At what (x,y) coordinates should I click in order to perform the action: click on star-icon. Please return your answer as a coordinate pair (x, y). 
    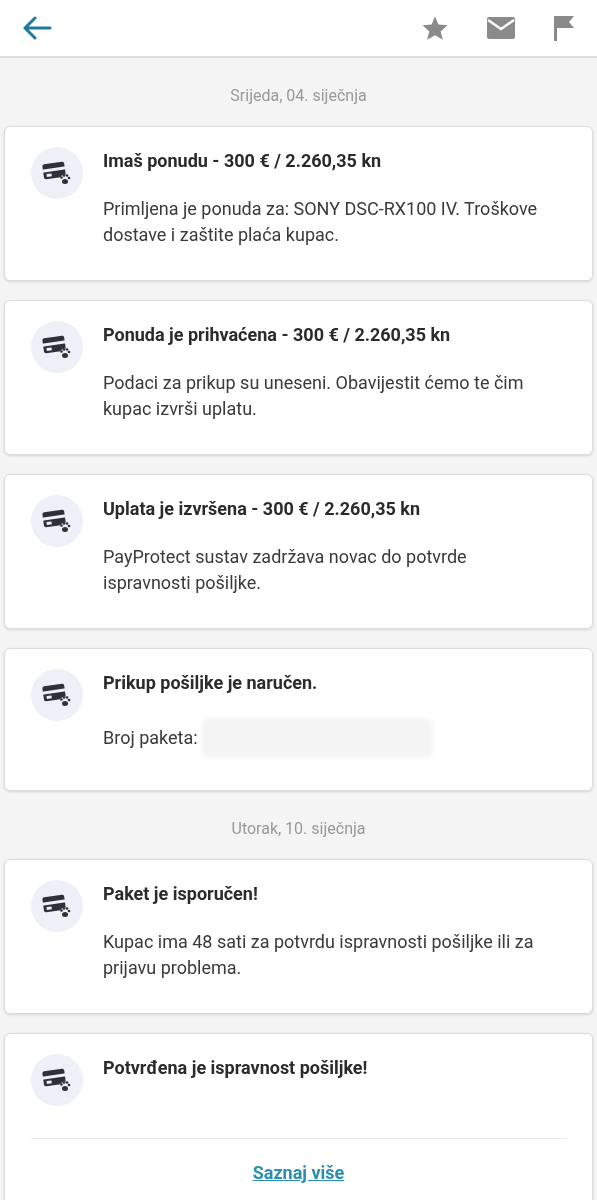
    Looking at the image, I should click on (435, 28).